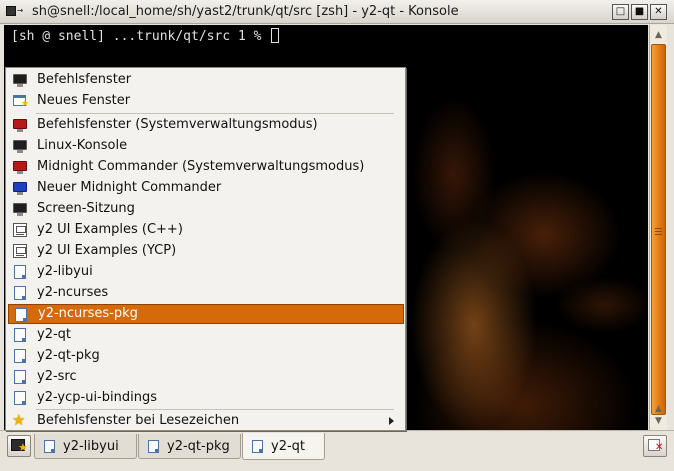 The width and height of the screenshot is (674, 471). Describe the element at coordinates (65, 271) in the screenshot. I see `menu-item-label: y2-libyui` at that location.